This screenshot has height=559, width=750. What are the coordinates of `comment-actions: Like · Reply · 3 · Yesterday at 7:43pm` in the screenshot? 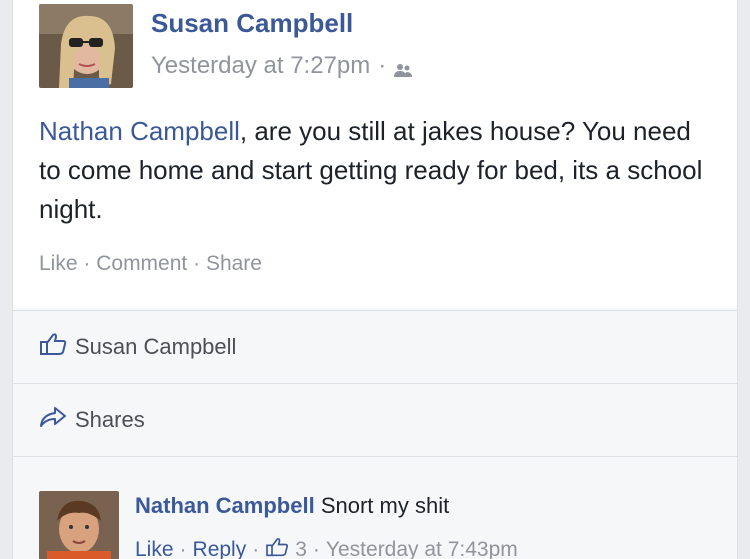 It's located at (326, 548).